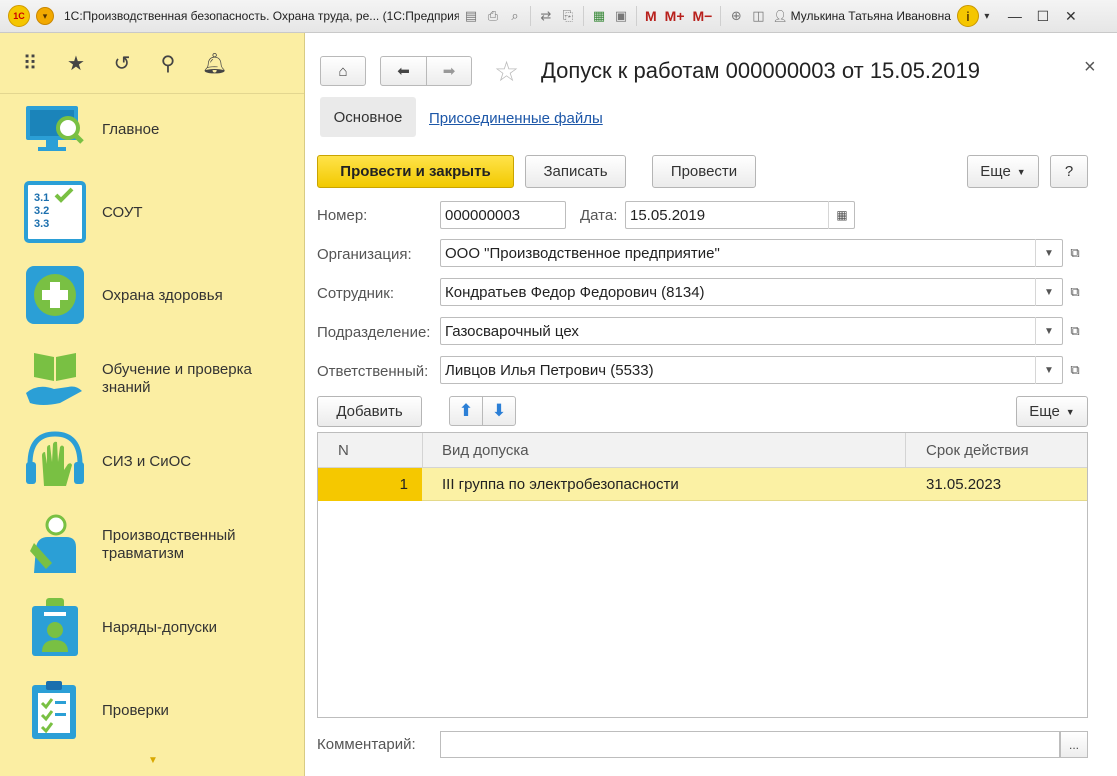 Image resolution: width=1117 pixels, height=776 pixels. I want to click on open-employee-icon: ⧉, so click(1075, 292).